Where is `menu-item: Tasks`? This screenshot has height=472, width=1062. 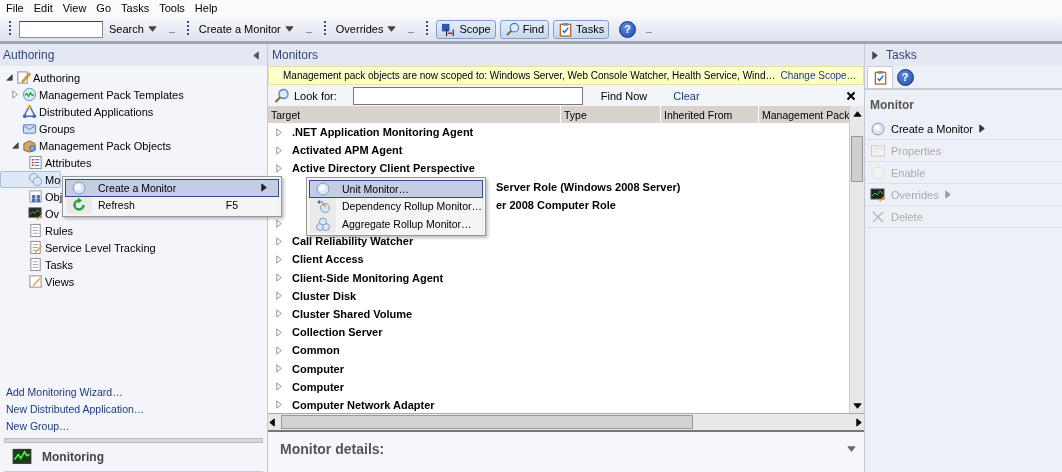
menu-item: Tasks is located at coordinates (136, 8).